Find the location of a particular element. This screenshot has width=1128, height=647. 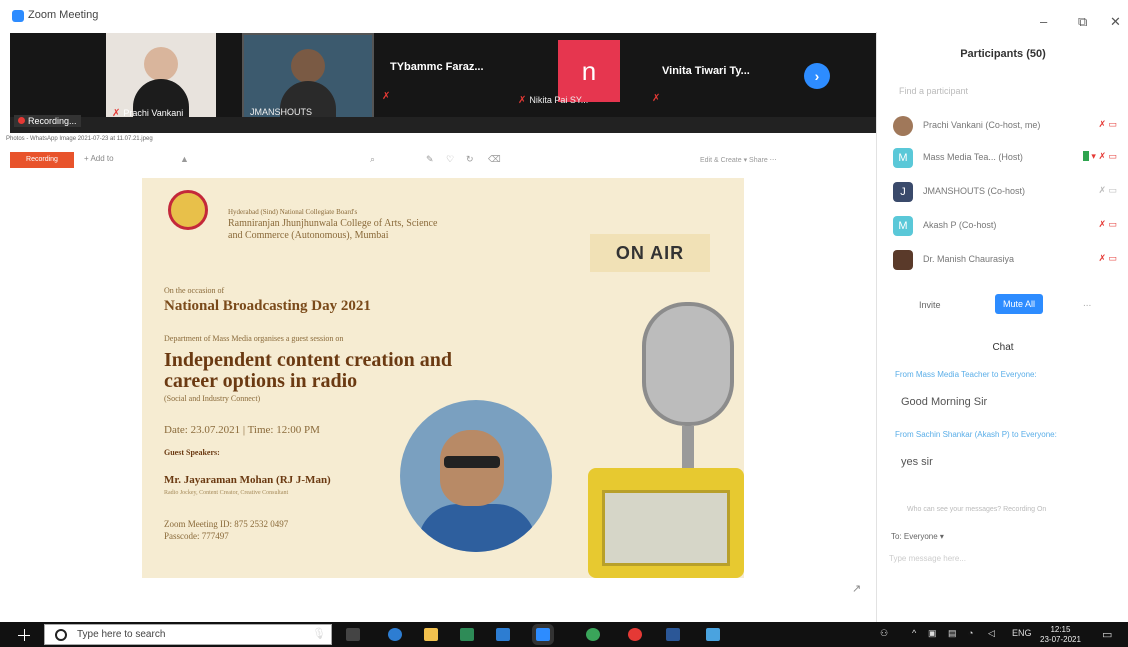

participant-row: J JMANSHOUTS (Co-host) ✗ ▭ is located at coordinates (1005, 193).